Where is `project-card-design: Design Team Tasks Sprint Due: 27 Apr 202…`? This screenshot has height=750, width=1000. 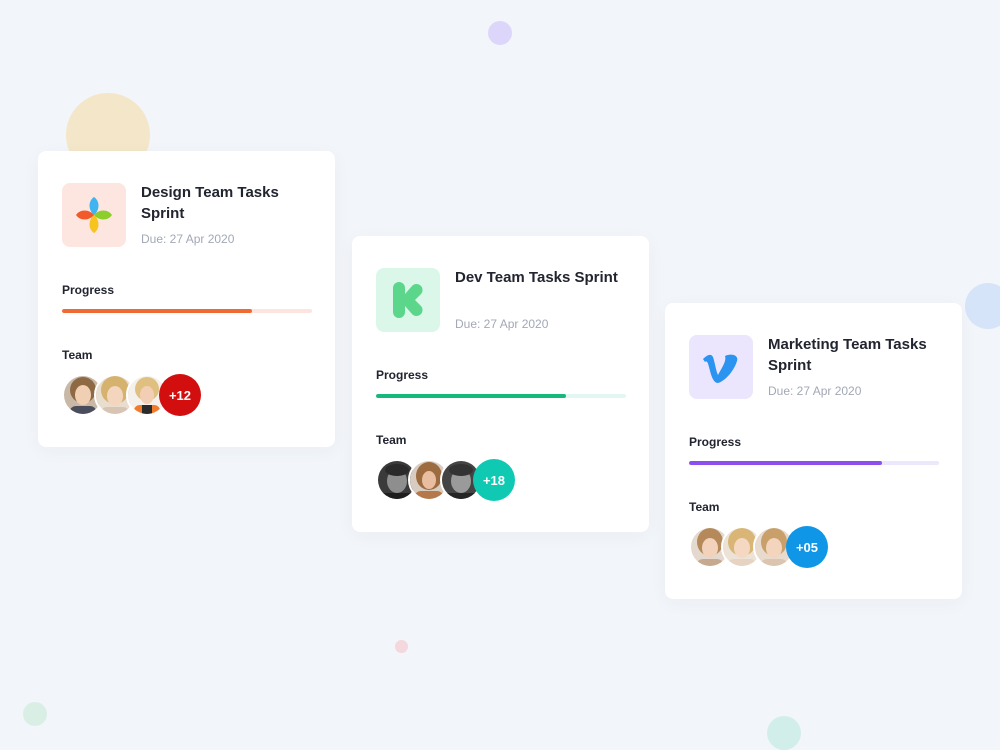 project-card-design: Design Team Tasks Sprint Due: 27 Apr 202… is located at coordinates (186, 299).